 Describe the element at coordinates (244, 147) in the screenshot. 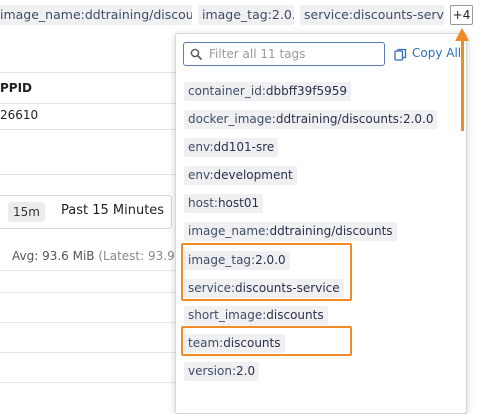

I see `tag-value: dd101-sre` at that location.